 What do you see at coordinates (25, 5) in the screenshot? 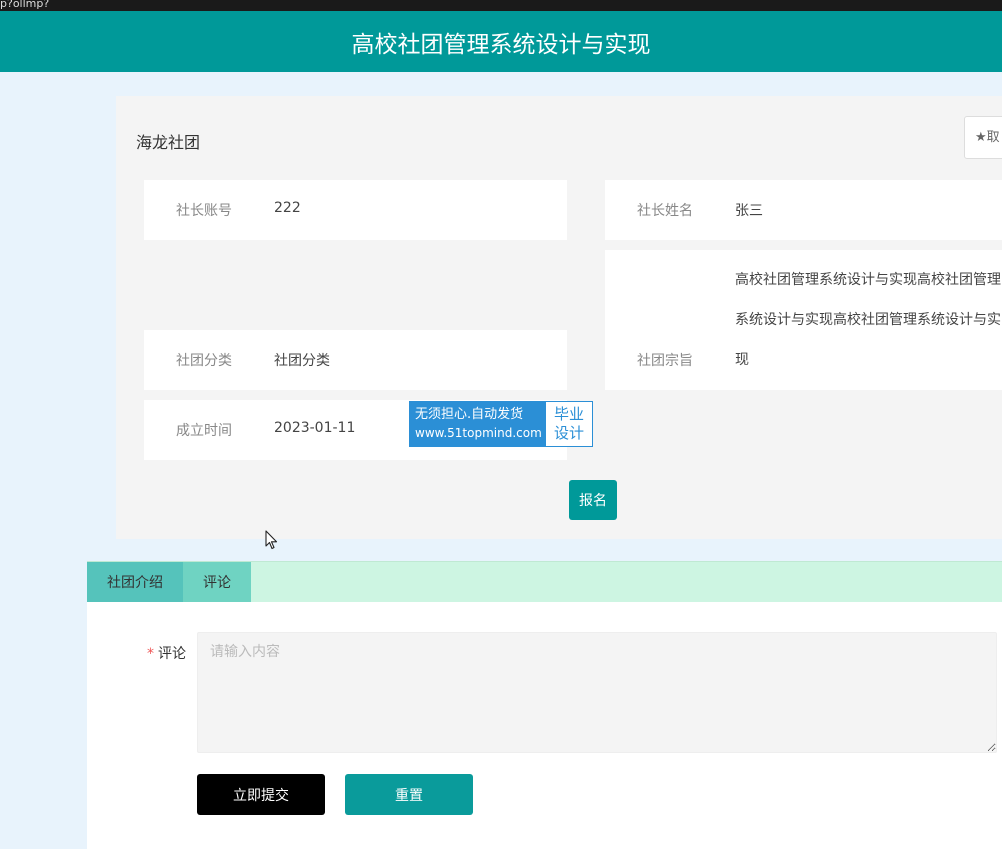
I see `window-title-text: p?ollmp?` at bounding box center [25, 5].